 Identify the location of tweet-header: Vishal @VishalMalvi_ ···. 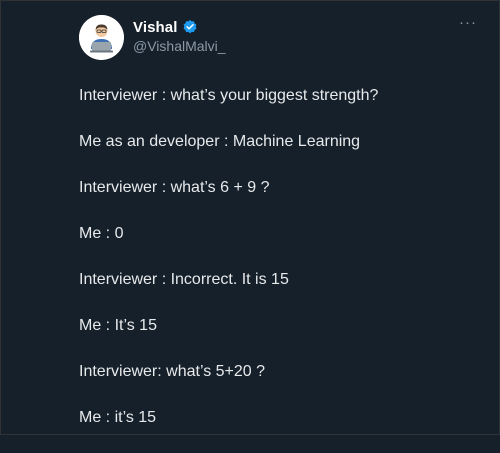
(279, 39).